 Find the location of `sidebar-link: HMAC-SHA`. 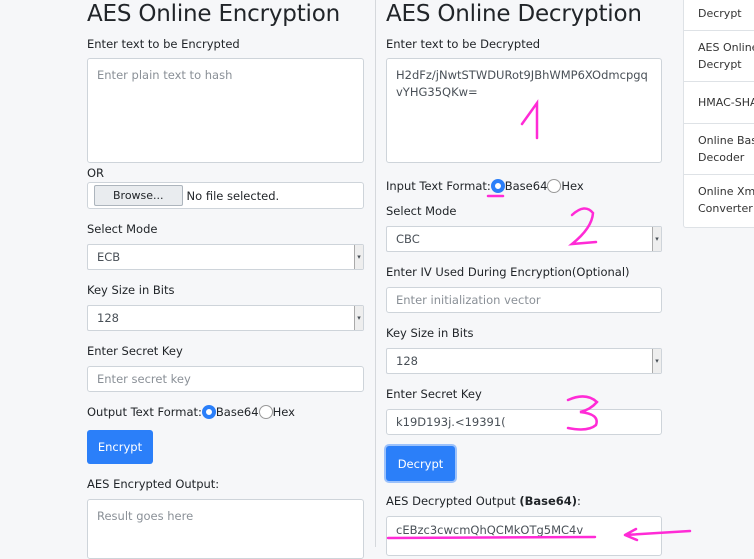

sidebar-link: HMAC-SHA is located at coordinates (719, 103).